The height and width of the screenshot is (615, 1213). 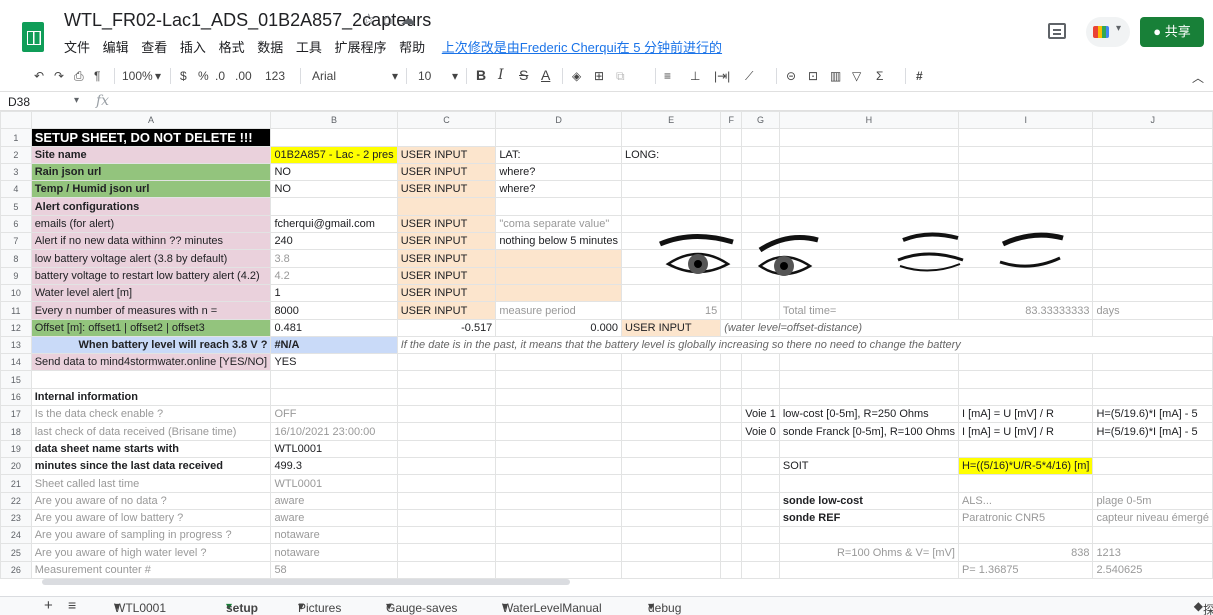 I want to click on cell-a3: Rain json url, so click(x=151, y=172).